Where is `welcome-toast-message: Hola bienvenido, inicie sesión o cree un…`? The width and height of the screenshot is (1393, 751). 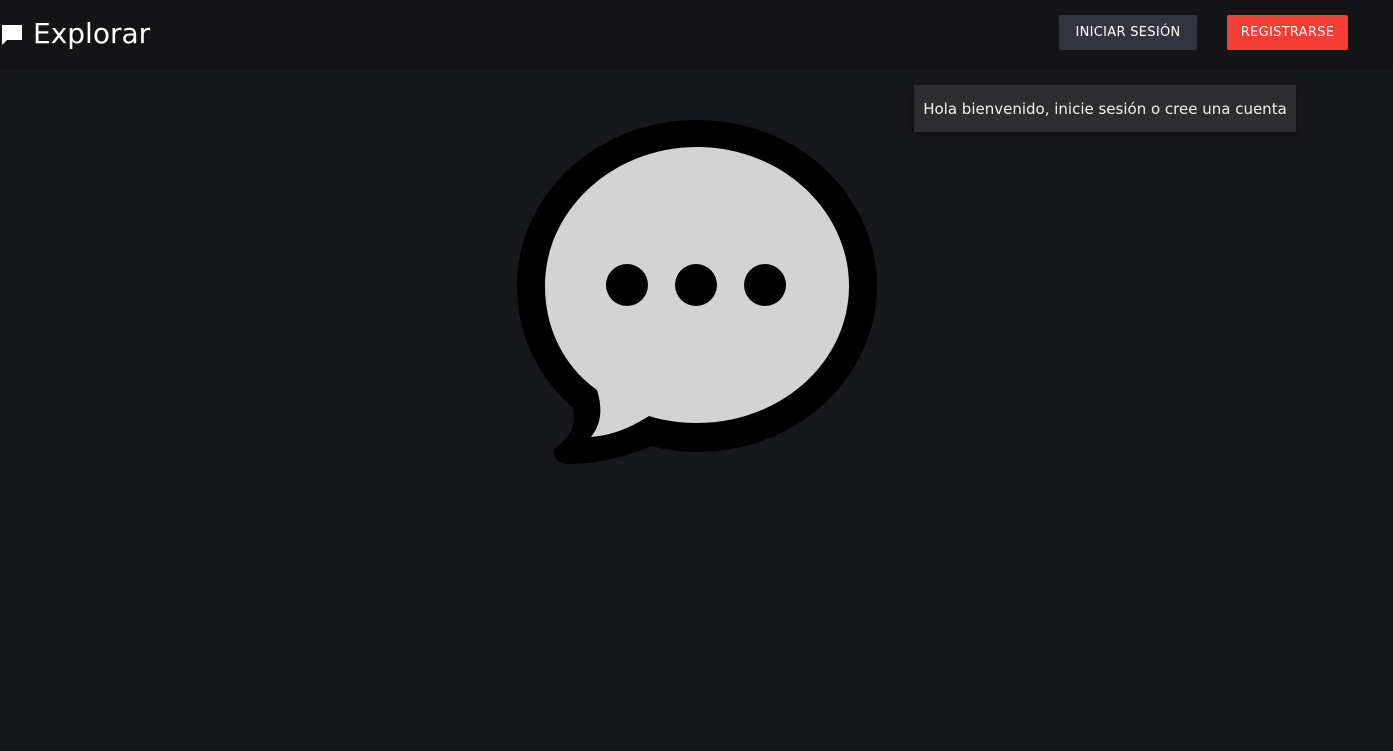 welcome-toast-message: Hola bienvenido, inicie sesión o cree un… is located at coordinates (1105, 108).